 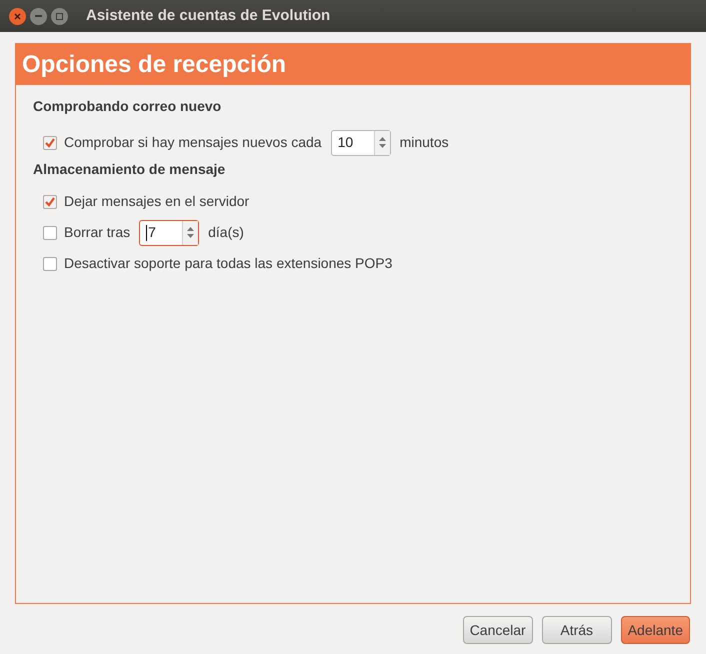 What do you see at coordinates (154, 65) in the screenshot?
I see `page-title: Opciones de recepción` at bounding box center [154, 65].